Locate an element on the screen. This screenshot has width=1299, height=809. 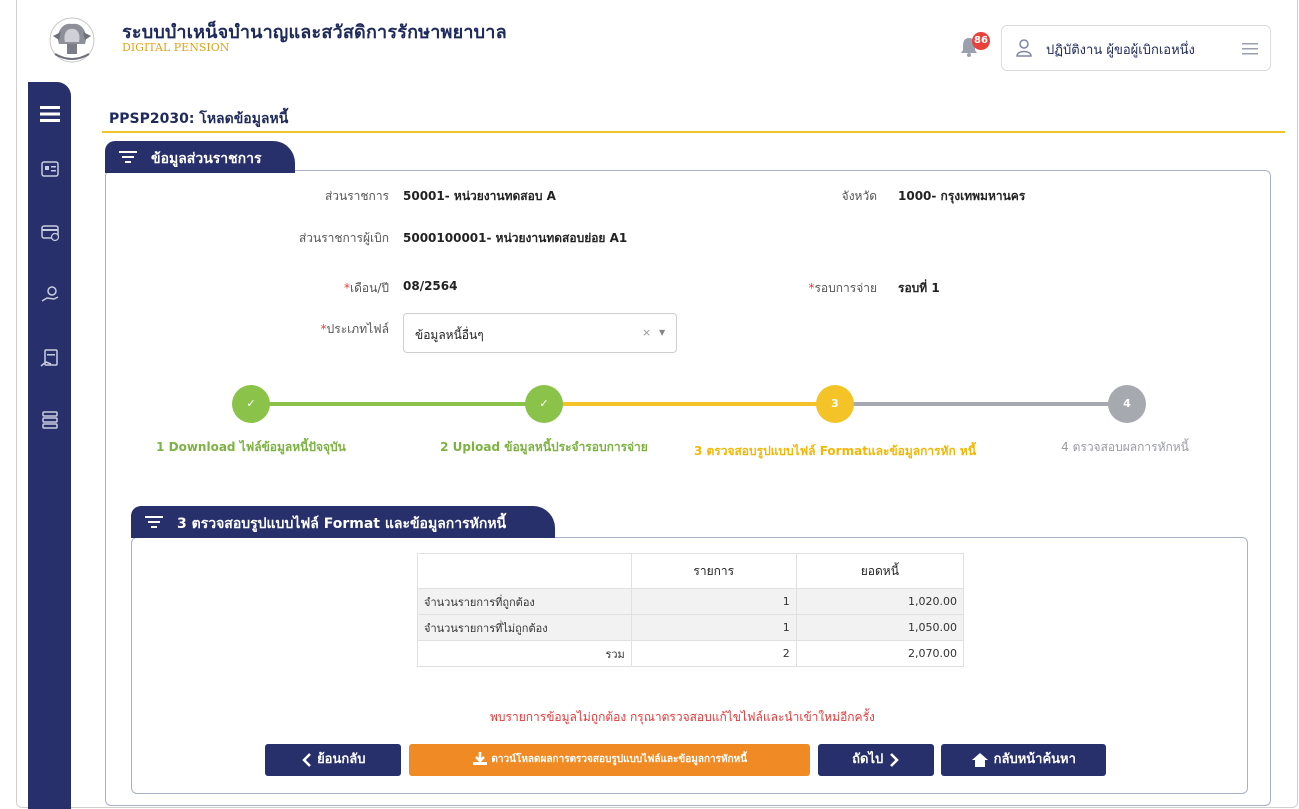
agency-value: 50001- หน่วยงานทดสอบ A is located at coordinates (479, 196).